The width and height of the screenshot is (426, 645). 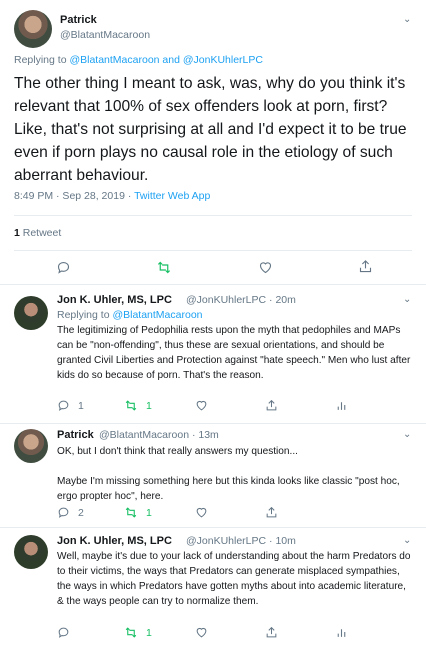 What do you see at coordinates (241, 300) in the screenshot?
I see `author-handle: @JonKUhlerLPC · 20m` at bounding box center [241, 300].